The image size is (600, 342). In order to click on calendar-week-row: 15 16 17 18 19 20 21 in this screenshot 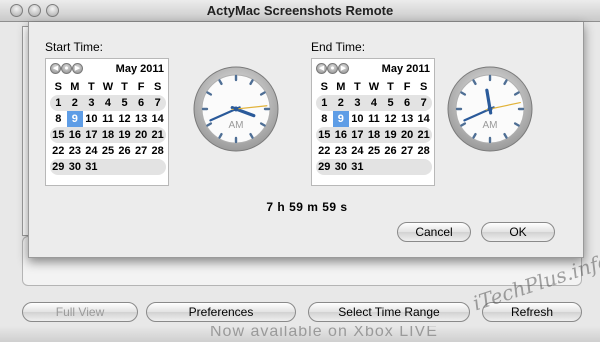, I will do `click(374, 135)`.